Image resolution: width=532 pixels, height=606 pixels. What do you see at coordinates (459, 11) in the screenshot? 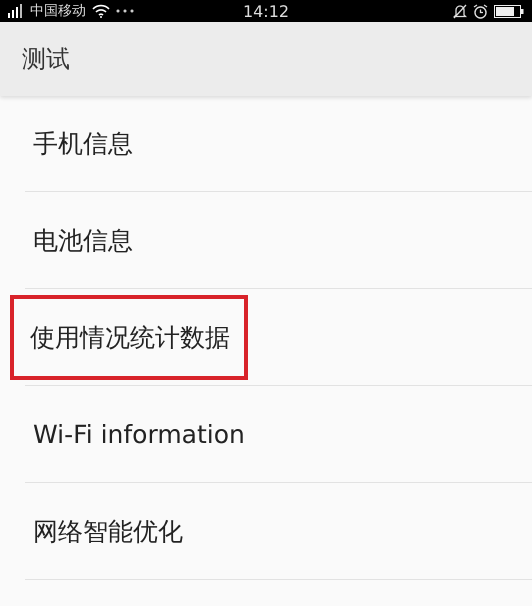
I see `muted-bell-icon` at bounding box center [459, 11].